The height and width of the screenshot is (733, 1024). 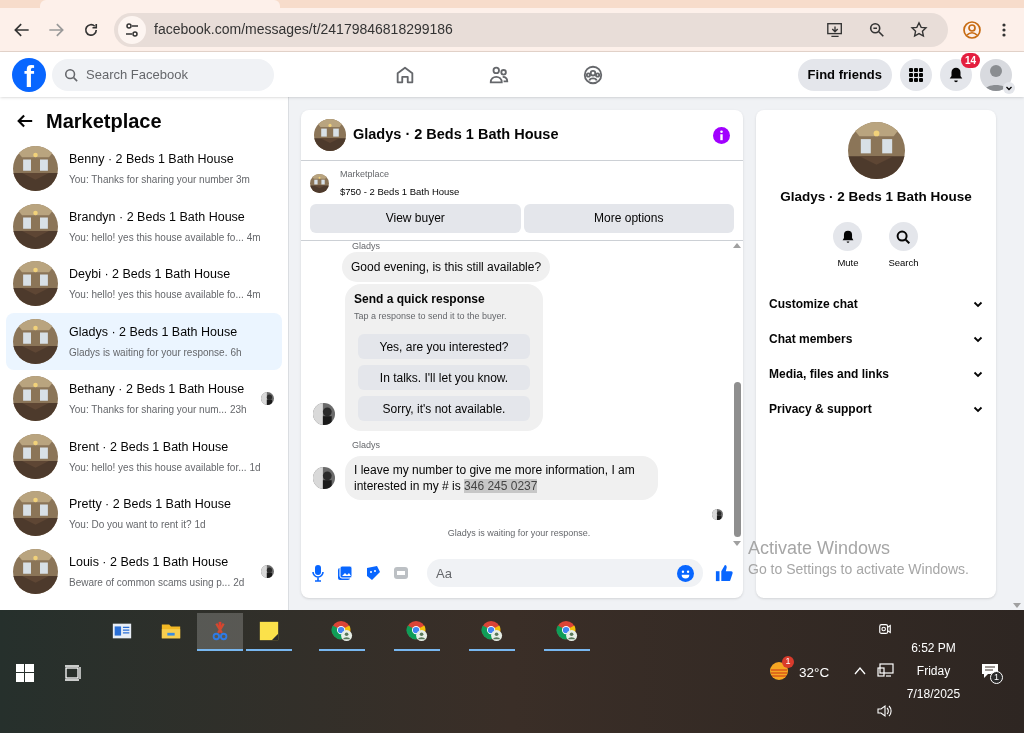 What do you see at coordinates (243, 180) in the screenshot?
I see `message-time: 3m` at bounding box center [243, 180].